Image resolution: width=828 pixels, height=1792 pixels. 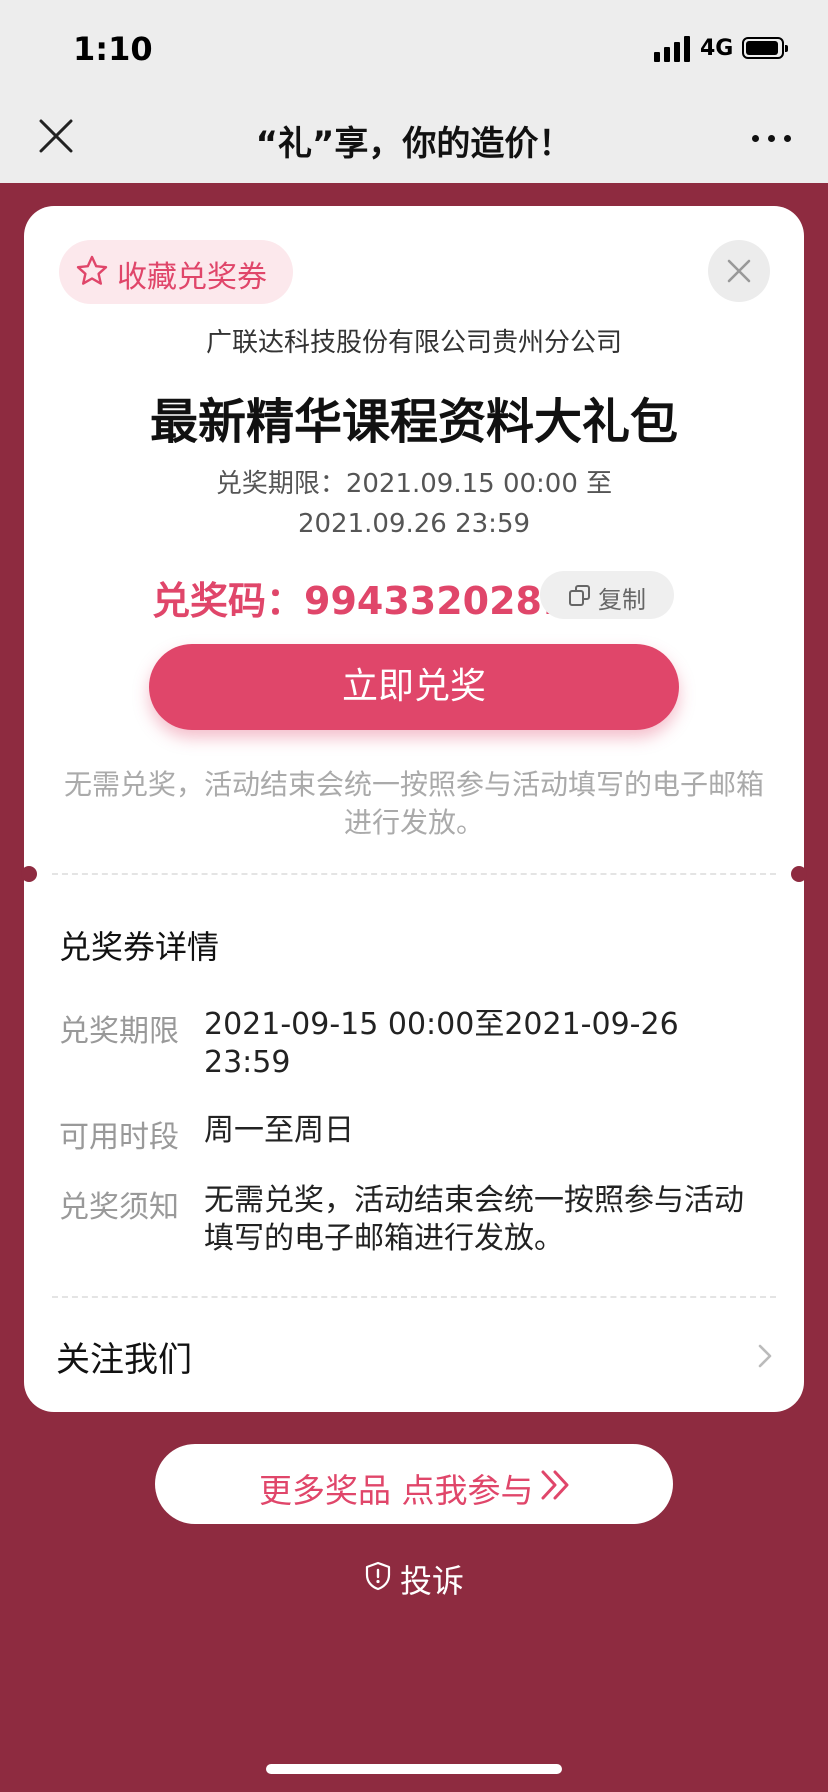 I want to click on details-title: 兑奖券详情, so click(x=139, y=947).